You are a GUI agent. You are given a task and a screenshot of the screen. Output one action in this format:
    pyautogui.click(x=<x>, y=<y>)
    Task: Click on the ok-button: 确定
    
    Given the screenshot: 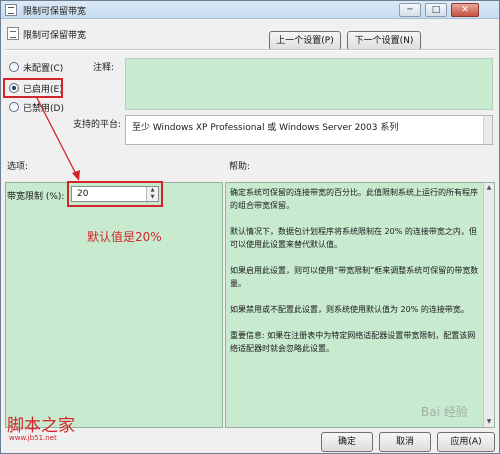 What is the action you would take?
    pyautogui.click(x=347, y=442)
    